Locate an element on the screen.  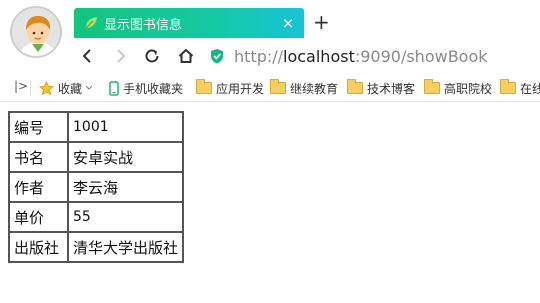
chevron-down-icon is located at coordinates (89, 88).